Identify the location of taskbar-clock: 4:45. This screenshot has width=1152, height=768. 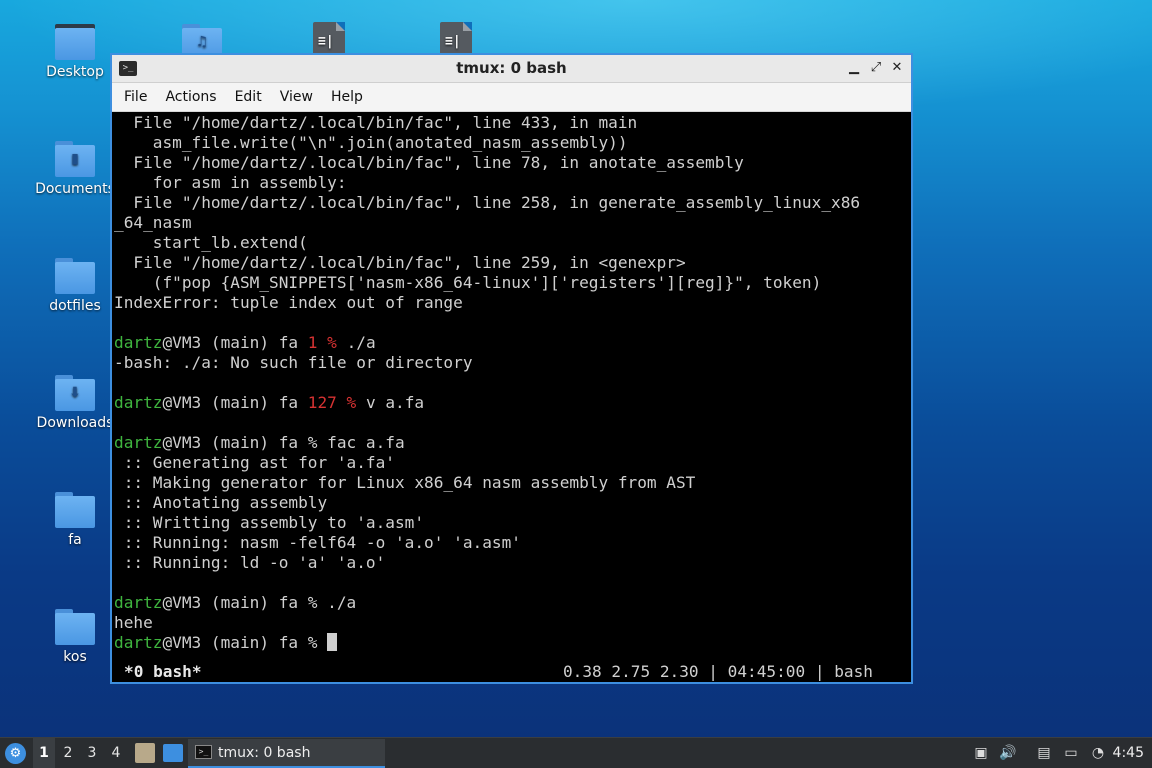
(1128, 753).